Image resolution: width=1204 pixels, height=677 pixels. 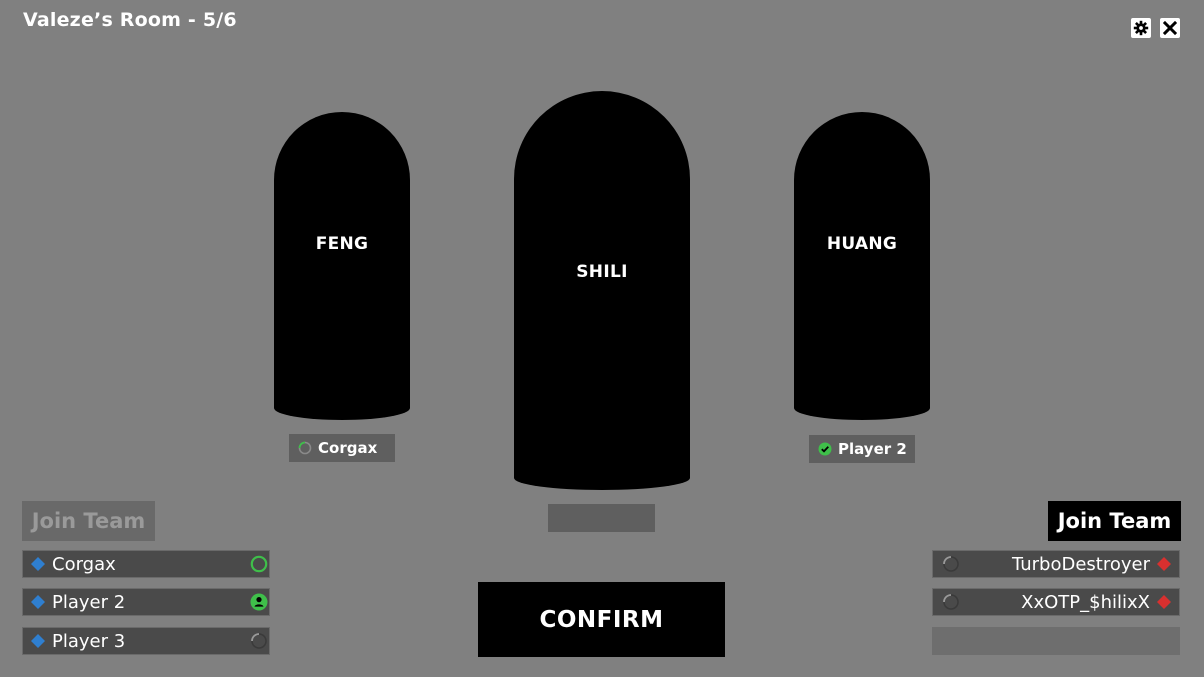 What do you see at coordinates (601, 518) in the screenshot?
I see `character-picker-tag-shili` at bounding box center [601, 518].